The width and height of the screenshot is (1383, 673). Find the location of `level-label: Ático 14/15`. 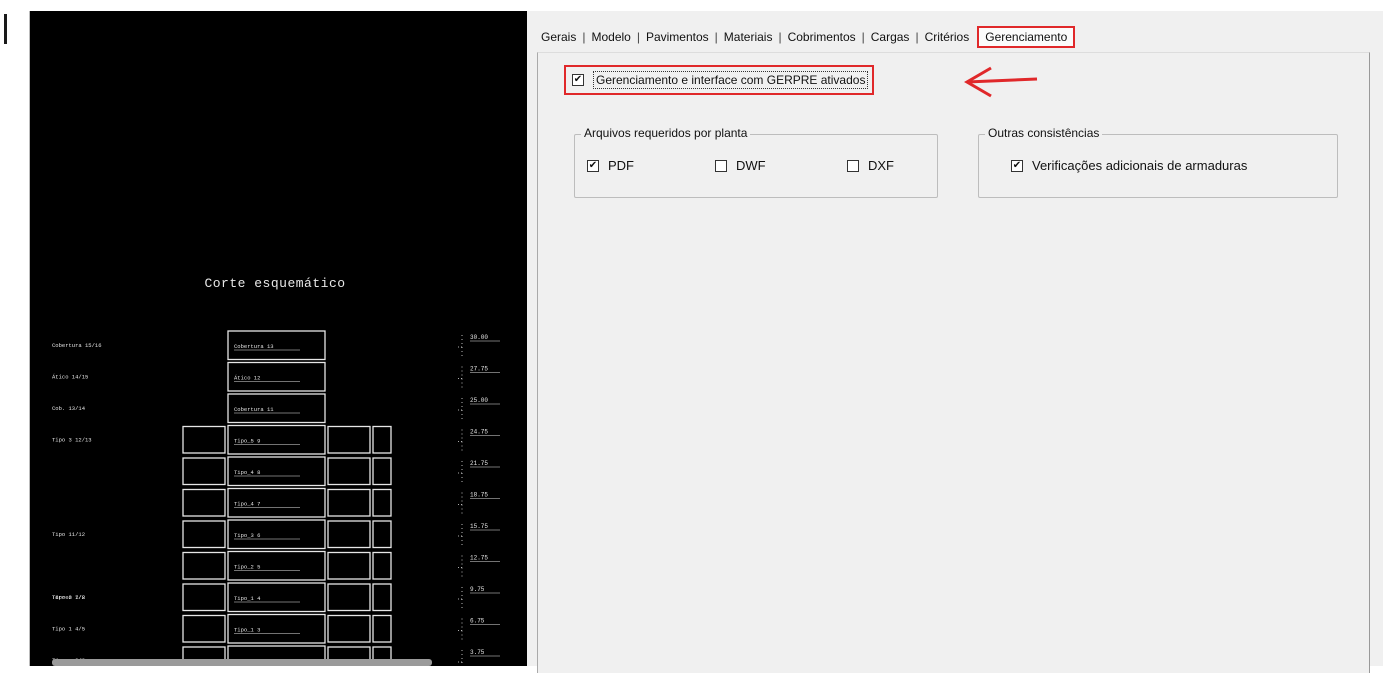

level-label: Ático 14/15 is located at coordinates (70, 377).